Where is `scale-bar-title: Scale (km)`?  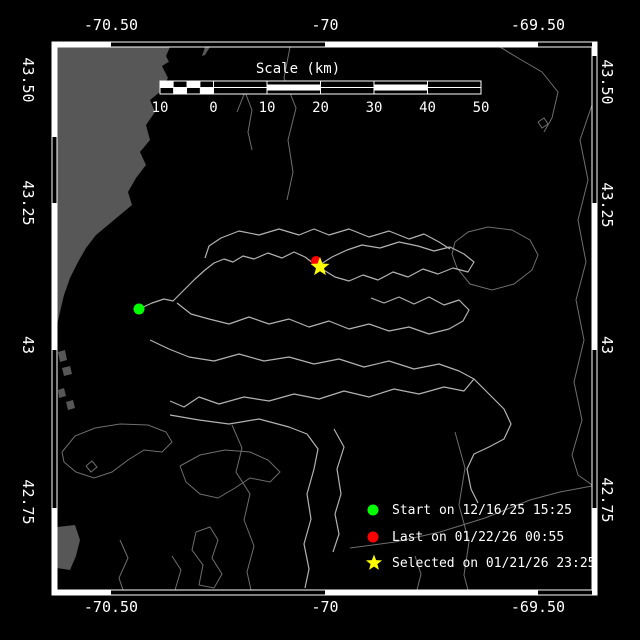
scale-bar-title: Scale (km) is located at coordinates (298, 69).